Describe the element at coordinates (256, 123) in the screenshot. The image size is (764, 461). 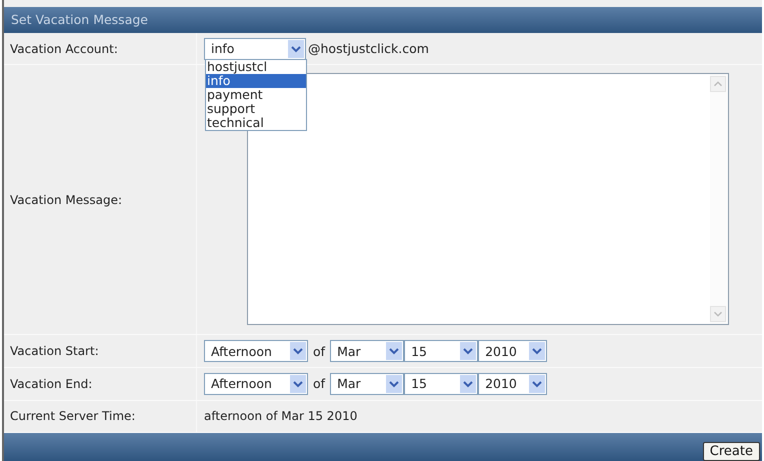
I see `dropdown-option: technical` at that location.